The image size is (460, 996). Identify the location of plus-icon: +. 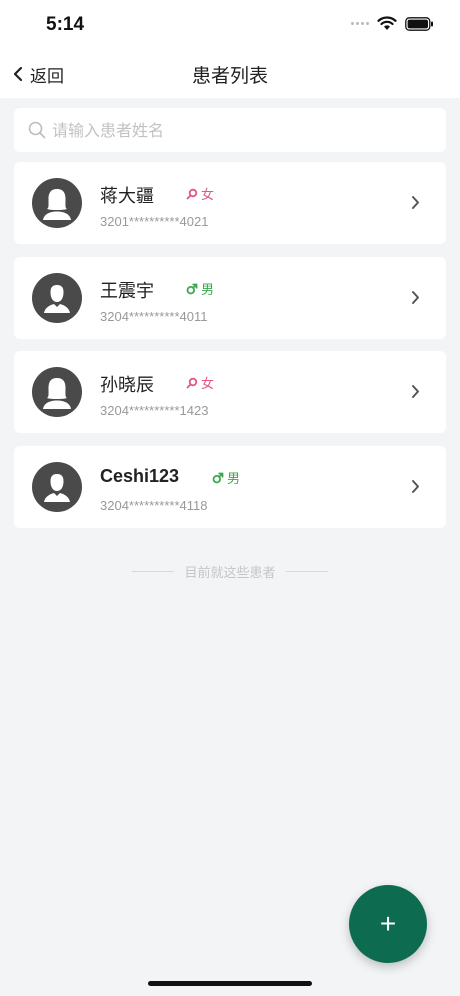
(388, 923).